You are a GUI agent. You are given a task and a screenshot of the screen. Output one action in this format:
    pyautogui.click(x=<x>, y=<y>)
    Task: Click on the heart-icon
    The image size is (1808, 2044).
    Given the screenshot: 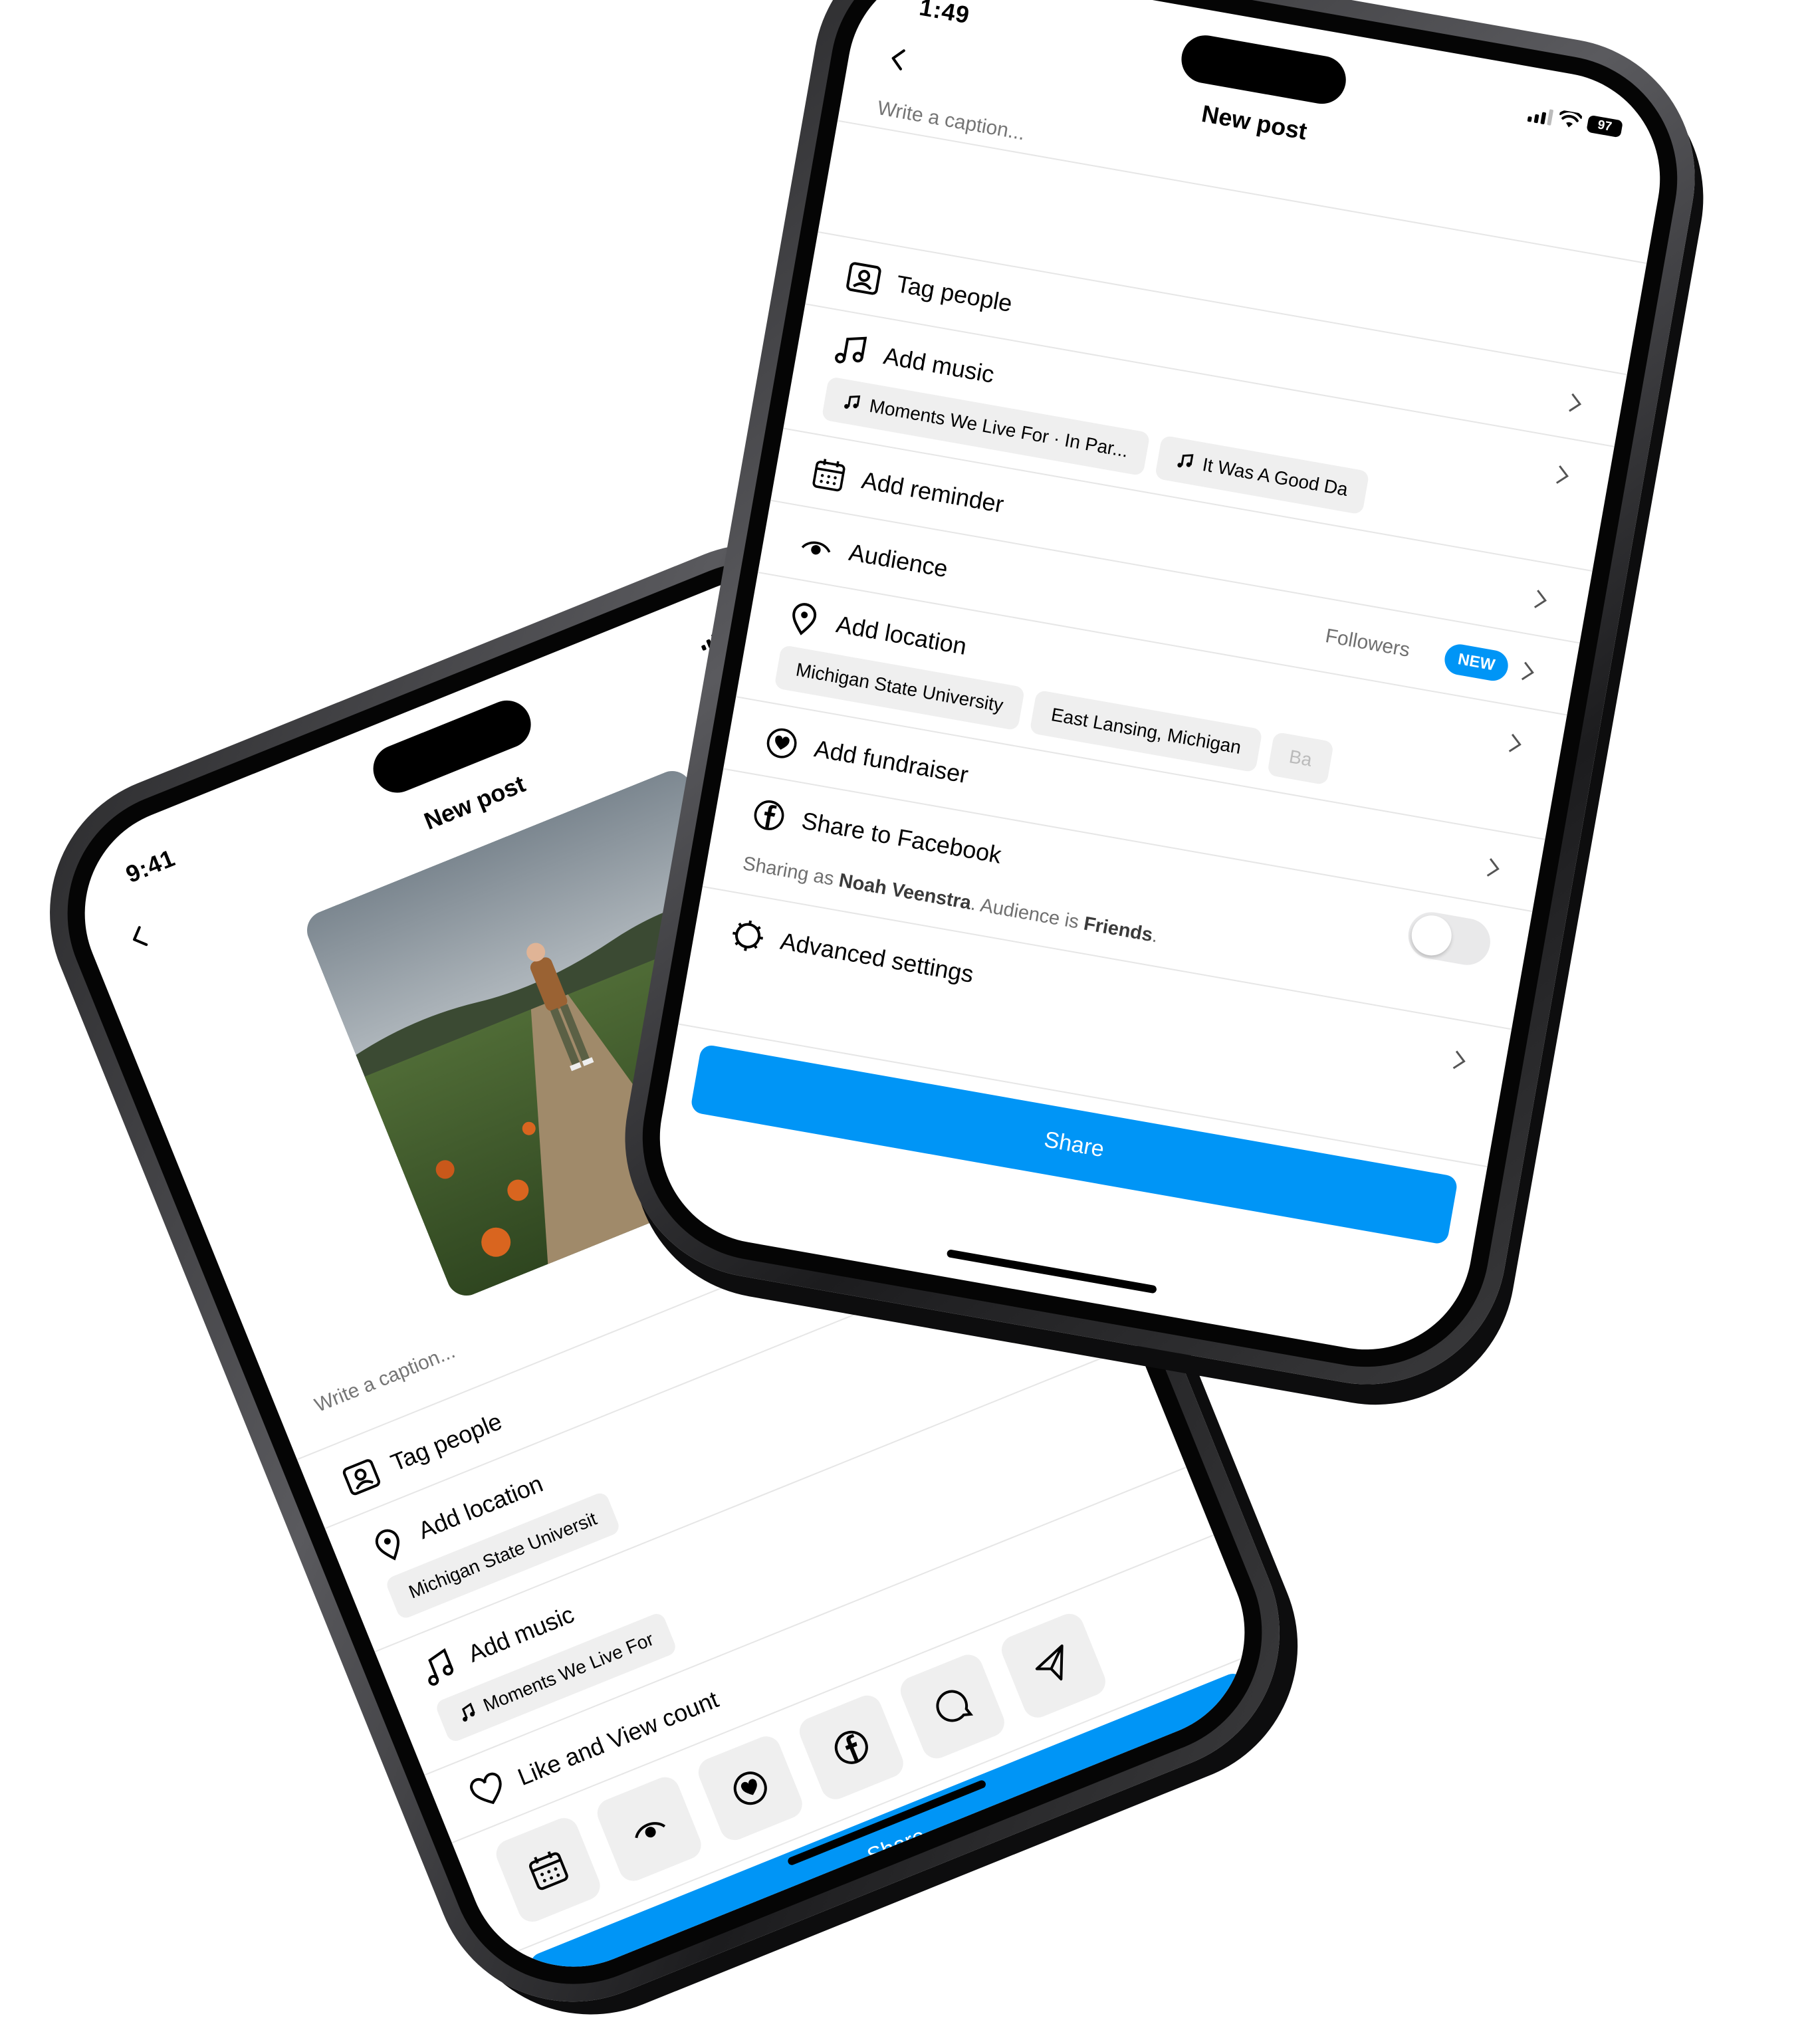 What is the action you would take?
    pyautogui.click(x=486, y=1788)
    